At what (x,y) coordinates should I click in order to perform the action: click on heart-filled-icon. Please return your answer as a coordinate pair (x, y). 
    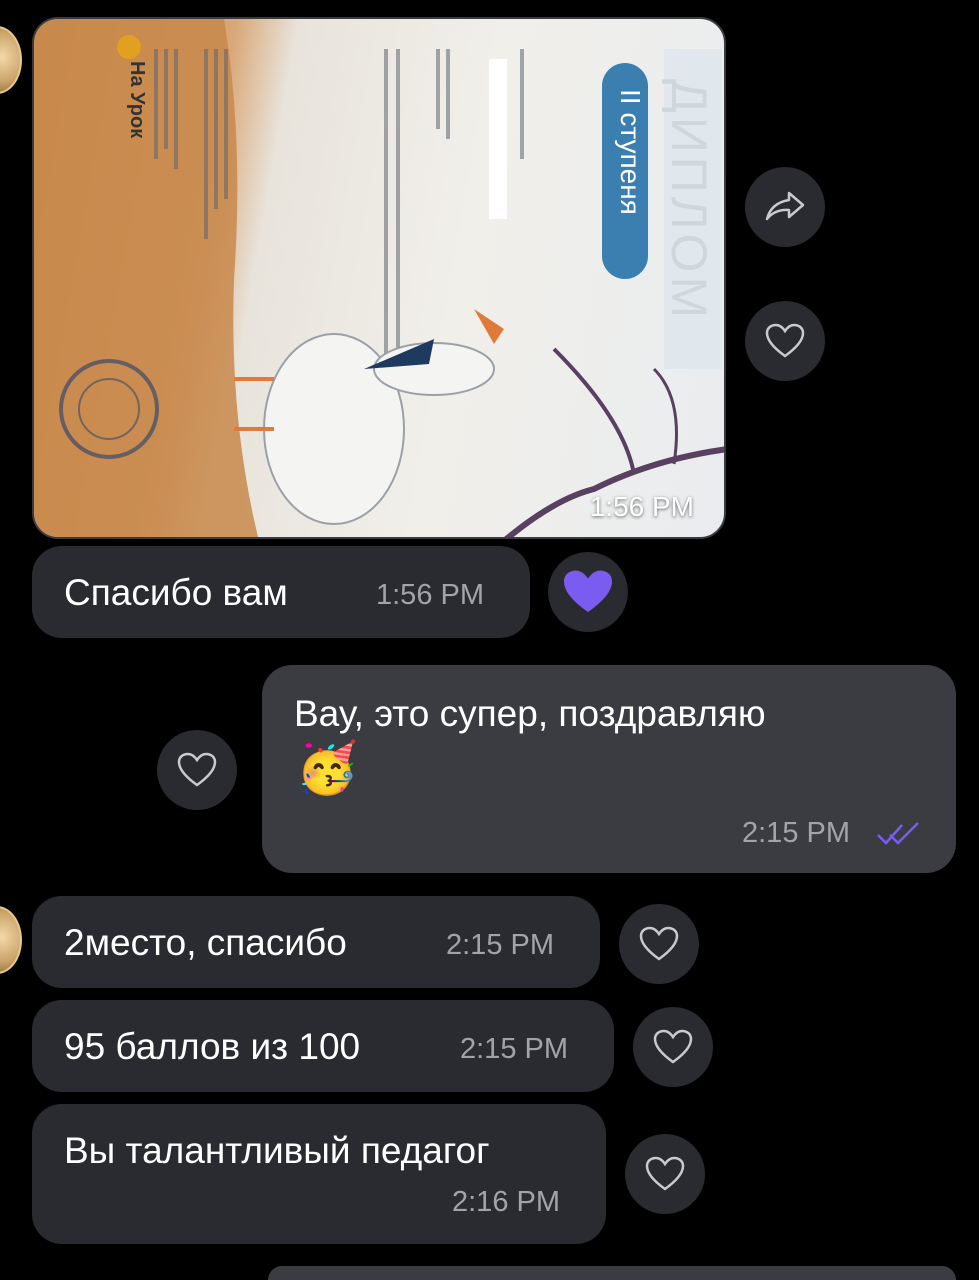
    Looking at the image, I should click on (588, 591).